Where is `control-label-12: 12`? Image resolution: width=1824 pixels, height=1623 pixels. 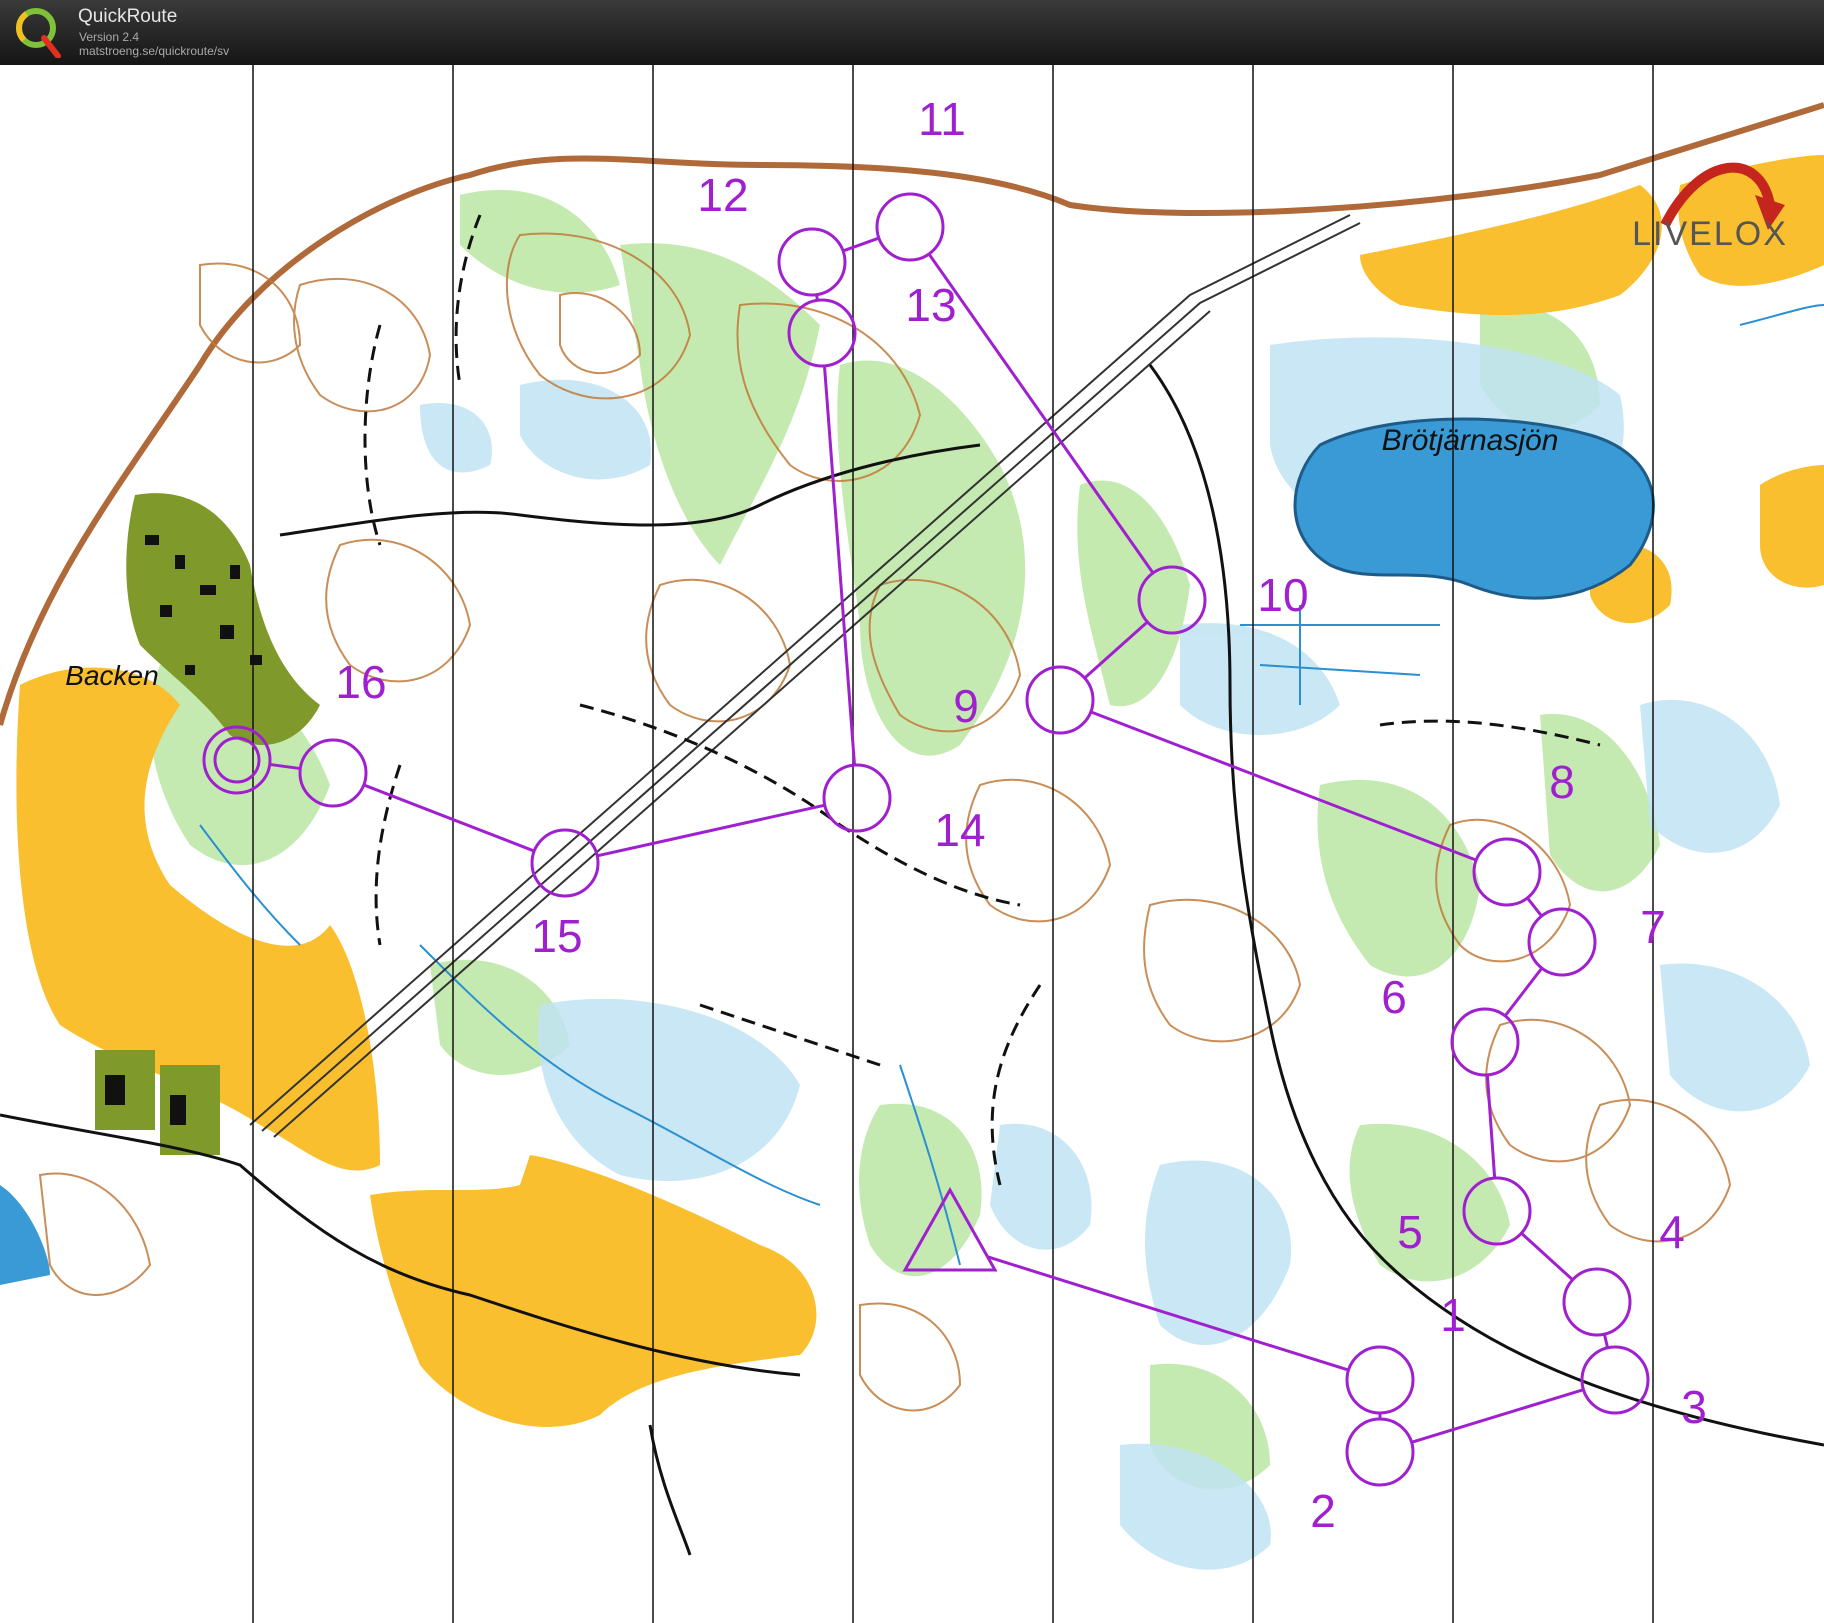
control-label-12: 12 is located at coordinates (722, 195).